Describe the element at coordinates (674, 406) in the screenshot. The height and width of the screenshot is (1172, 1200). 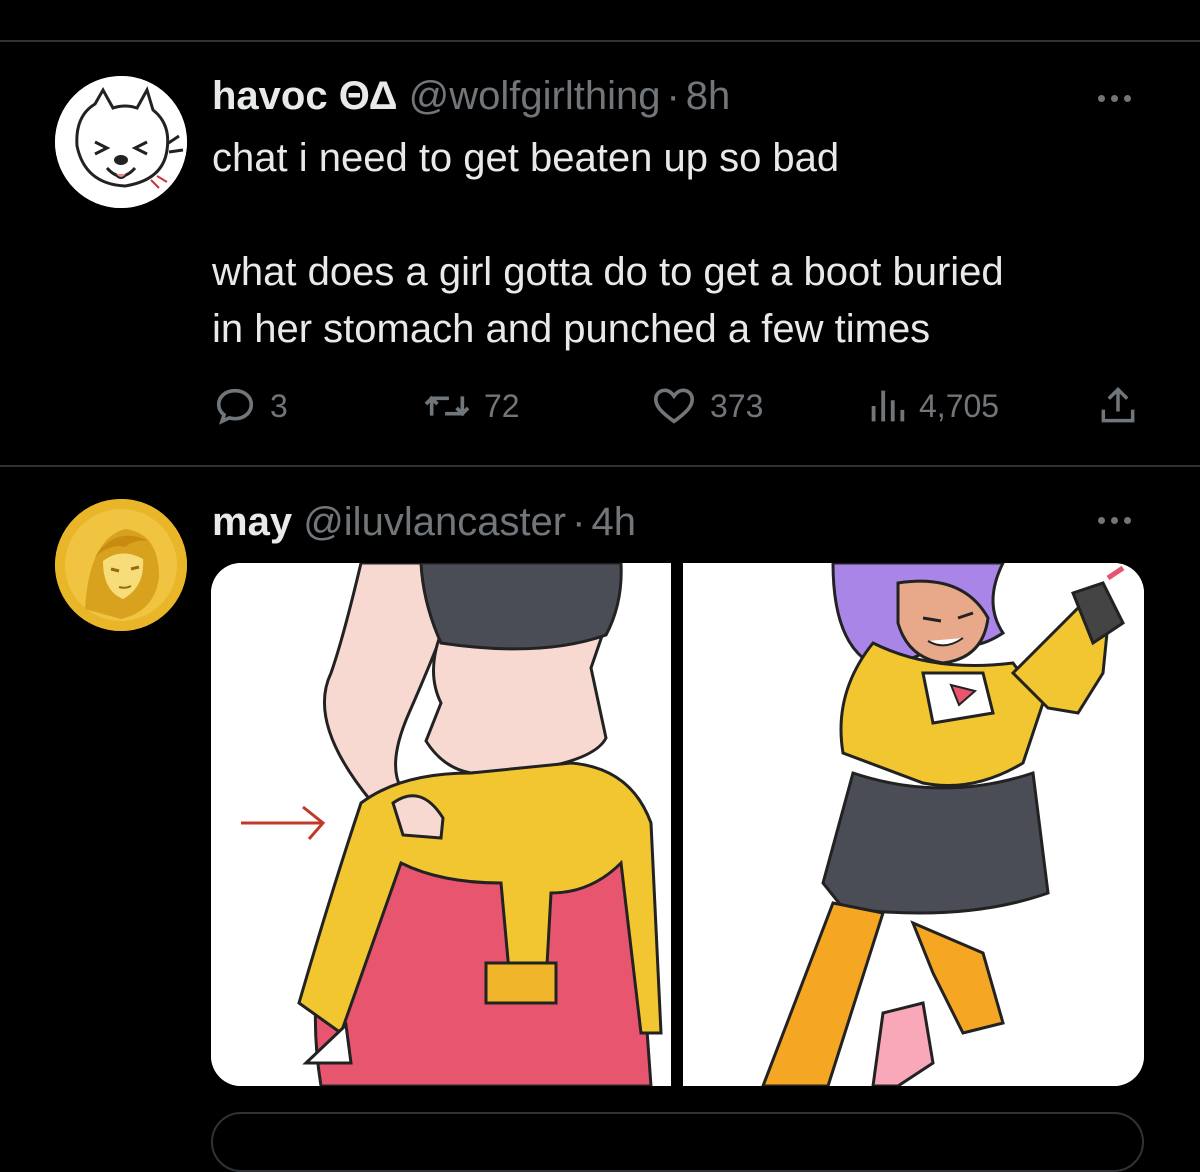
I see `like-icon` at that location.